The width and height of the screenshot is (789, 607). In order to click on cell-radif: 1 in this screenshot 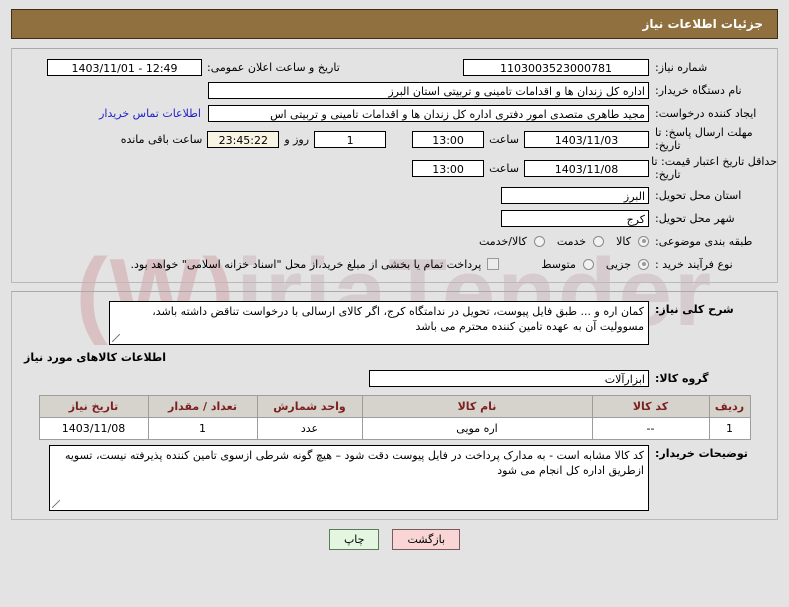, I will do `click(729, 428)`.